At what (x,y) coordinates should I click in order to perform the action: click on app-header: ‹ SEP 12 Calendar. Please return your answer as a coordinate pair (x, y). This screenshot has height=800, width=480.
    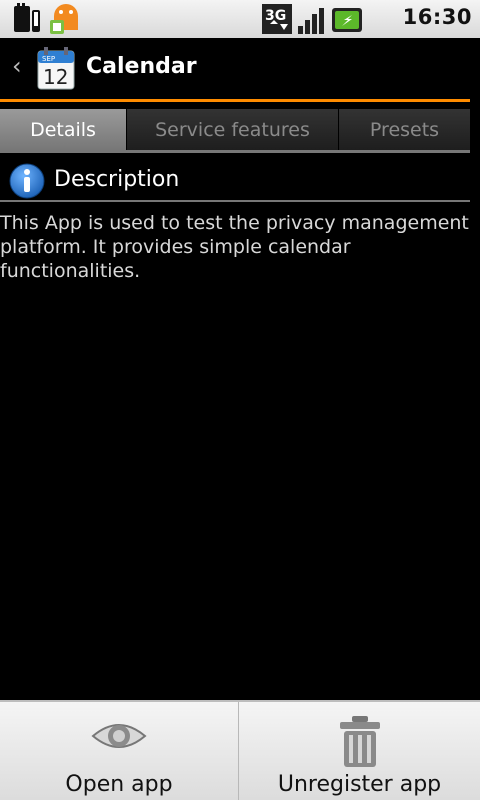
    Looking at the image, I should click on (240, 69).